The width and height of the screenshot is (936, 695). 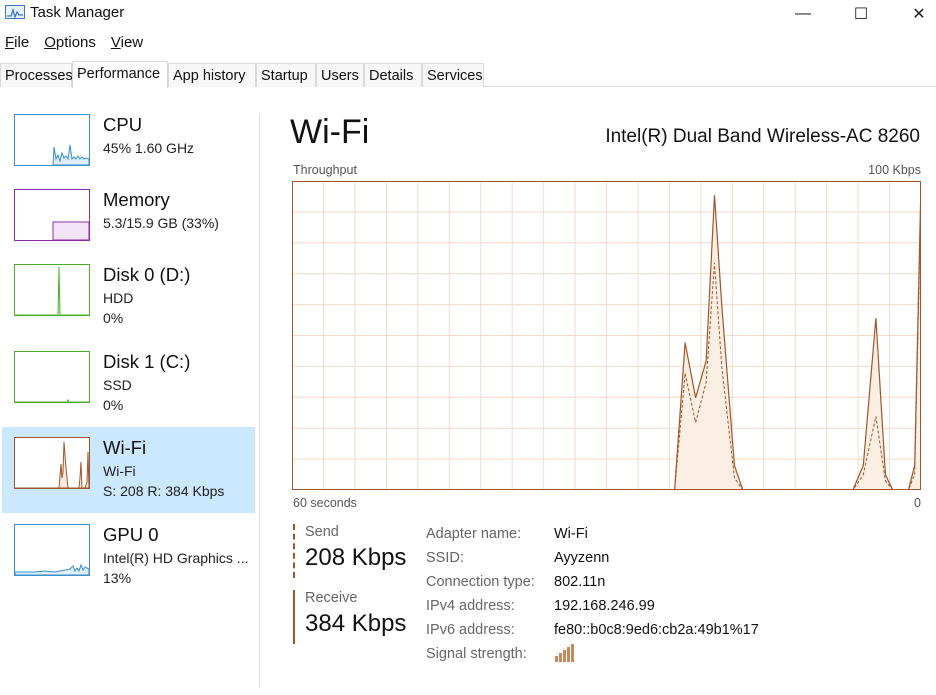 I want to click on receive-value: 384 Kbps, so click(x=356, y=623).